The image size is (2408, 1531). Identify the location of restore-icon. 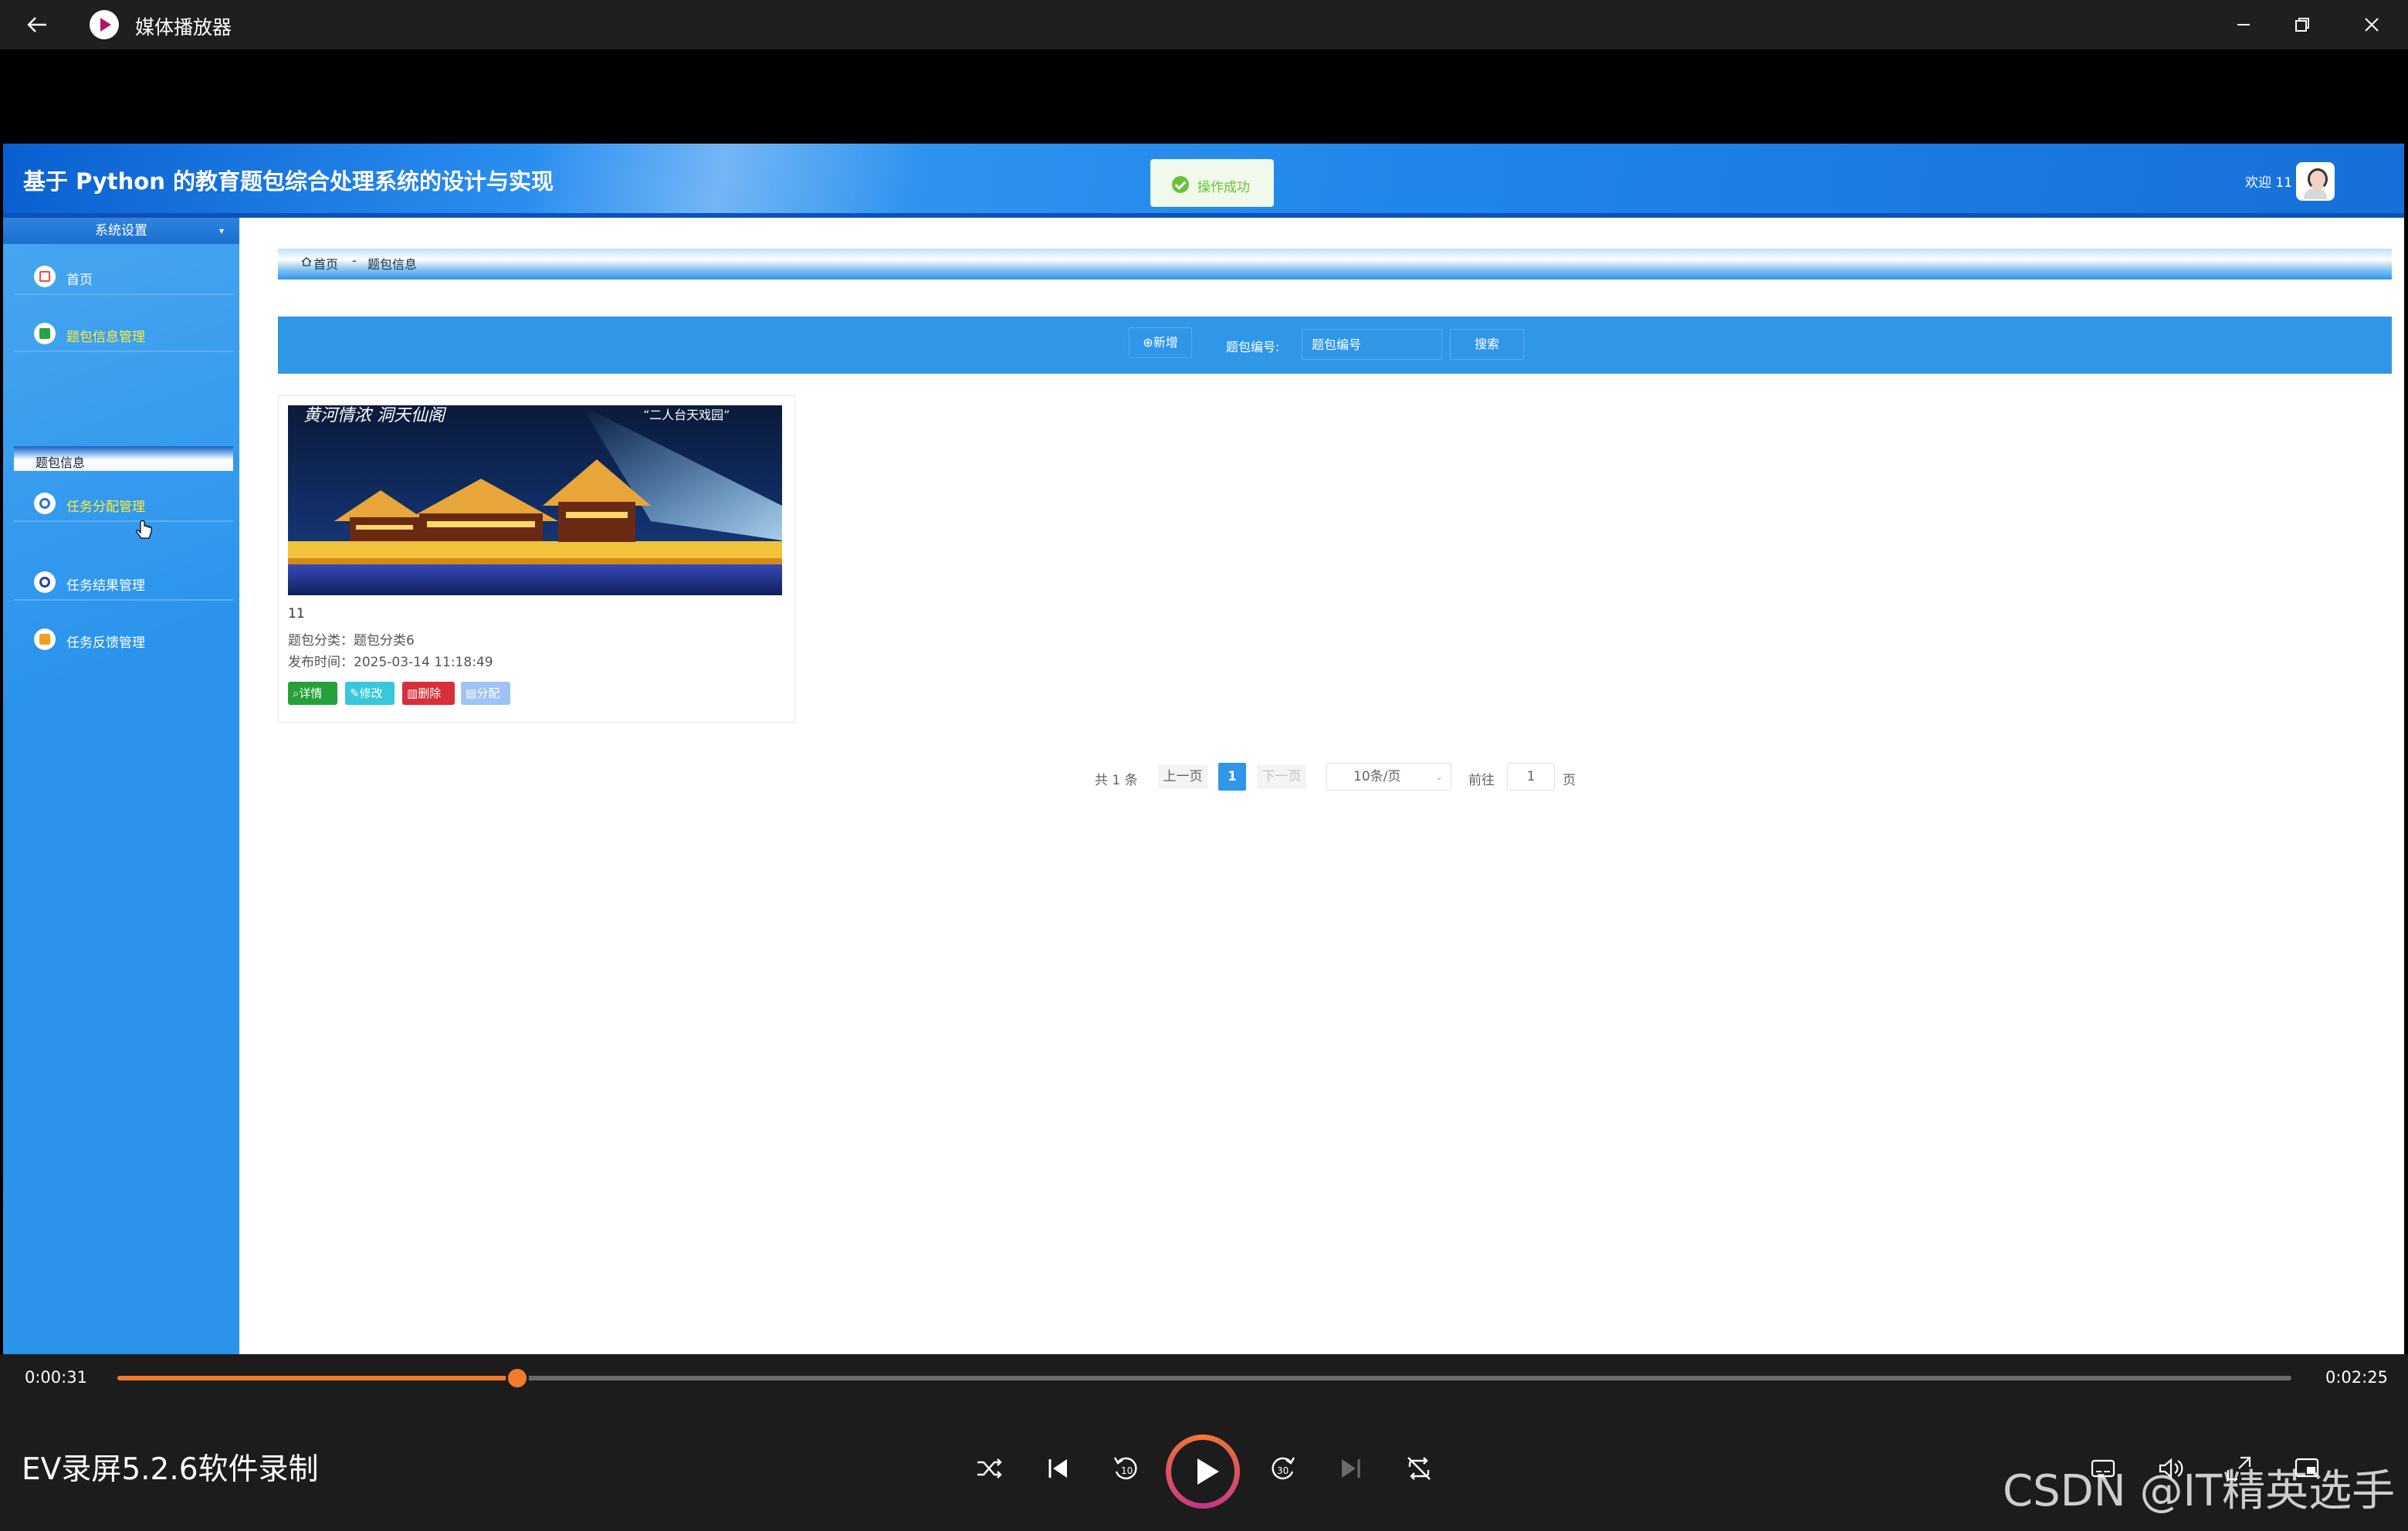
(2302, 25).